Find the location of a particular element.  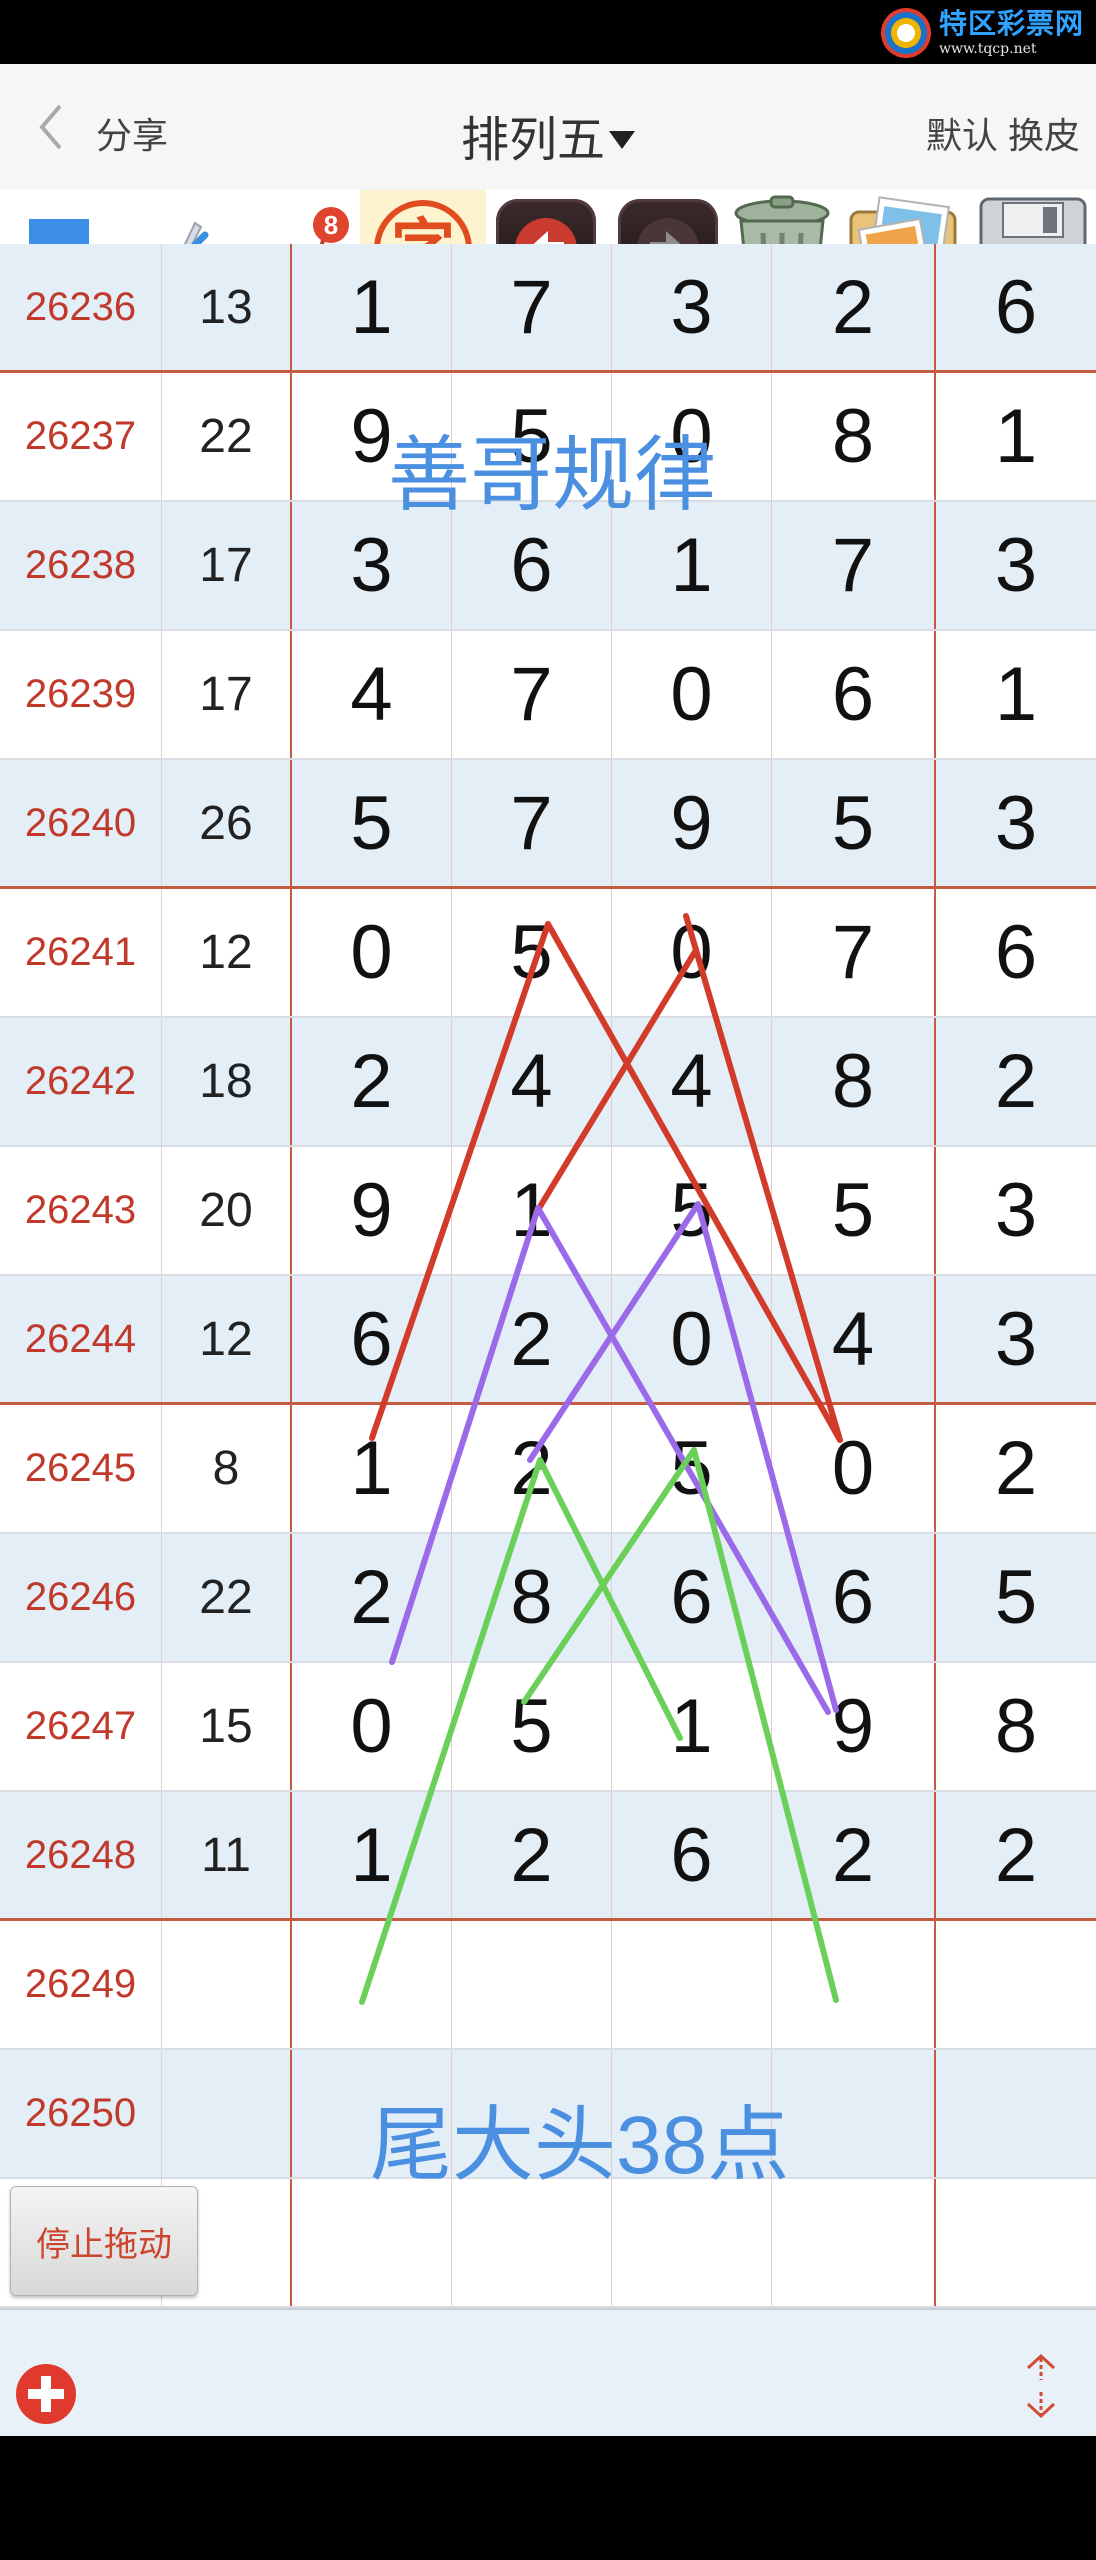

table-row: 26242 18 2 4 4 8 2 is located at coordinates (548, 1082).